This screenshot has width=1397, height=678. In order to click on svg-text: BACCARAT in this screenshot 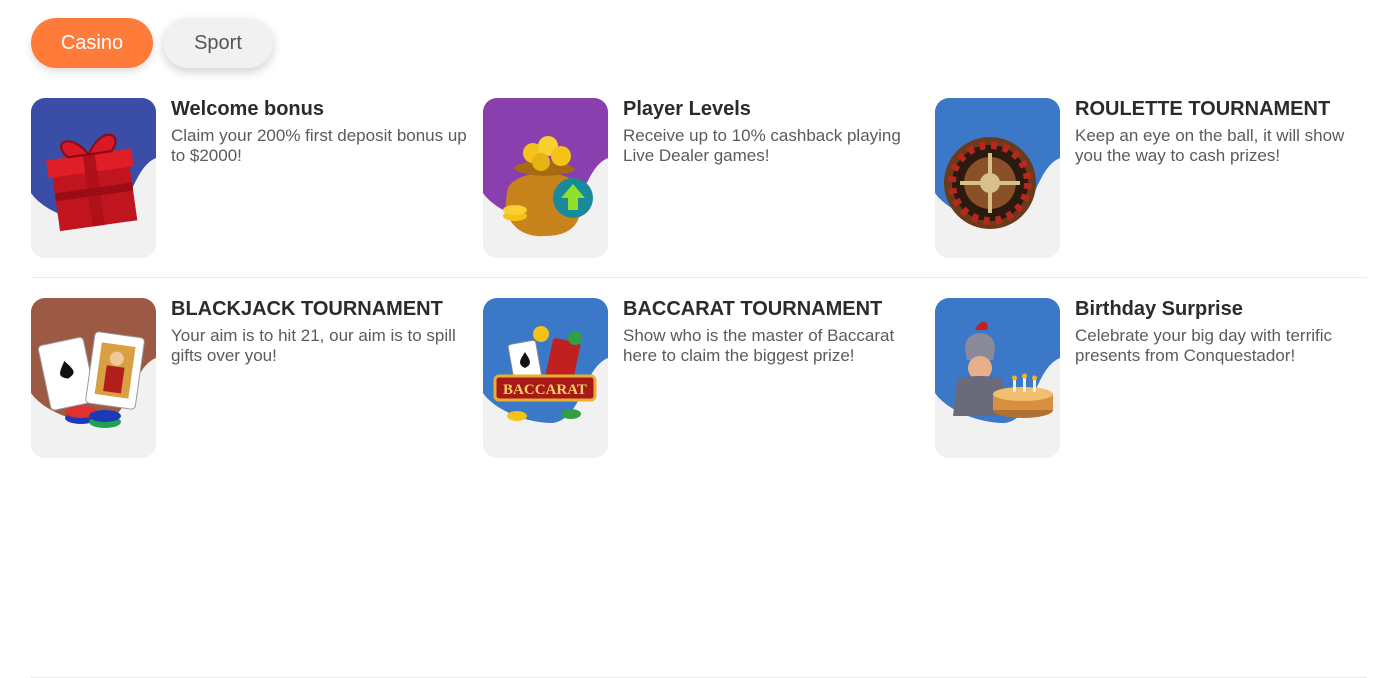, I will do `click(545, 390)`.